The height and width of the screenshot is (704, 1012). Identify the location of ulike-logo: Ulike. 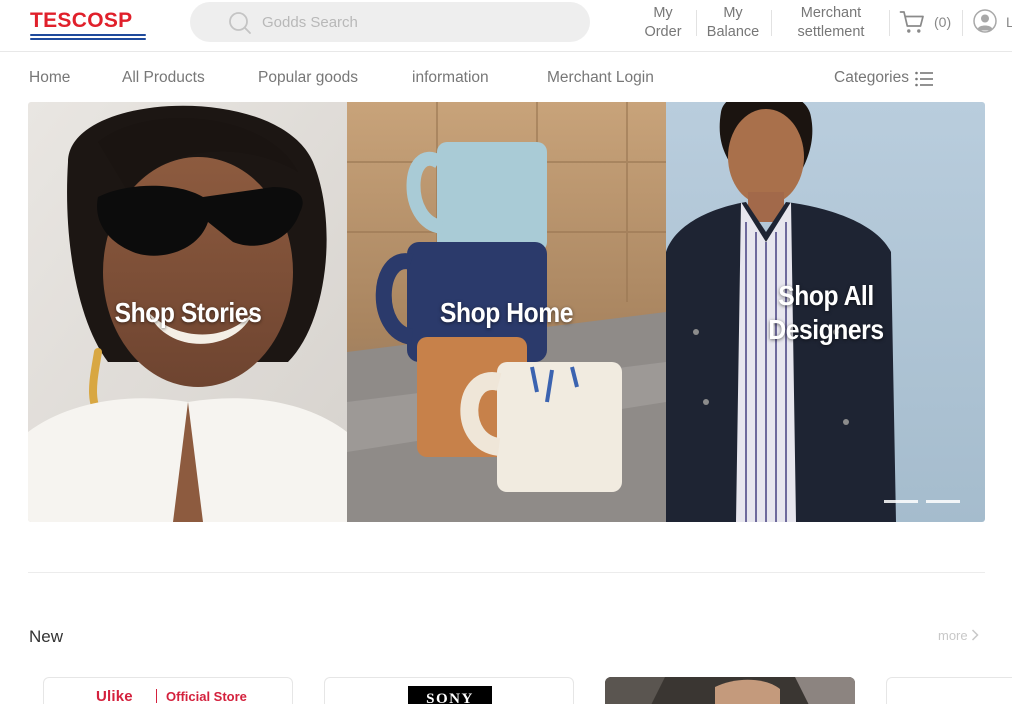
(114, 696).